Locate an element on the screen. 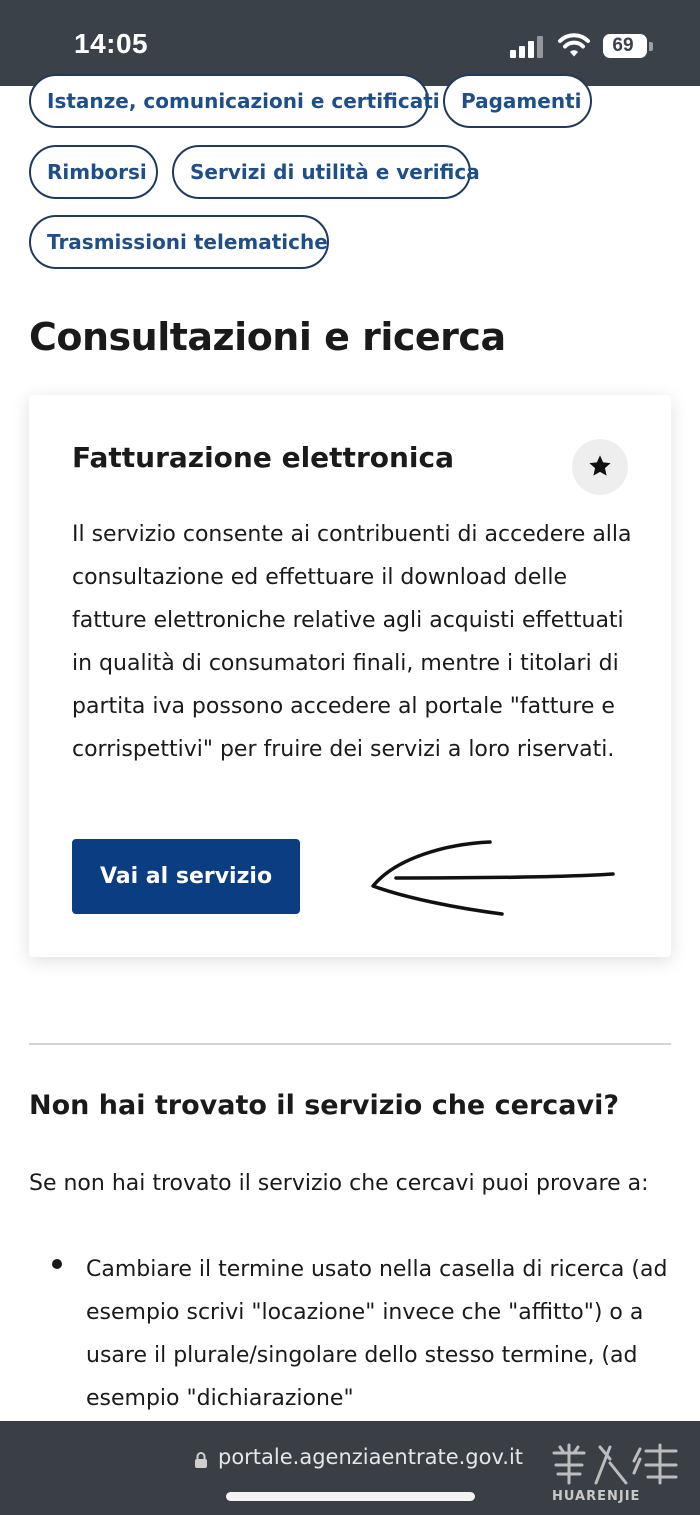 Image resolution: width=700 pixels, height=1515 pixels. star-icon is located at coordinates (600, 465).